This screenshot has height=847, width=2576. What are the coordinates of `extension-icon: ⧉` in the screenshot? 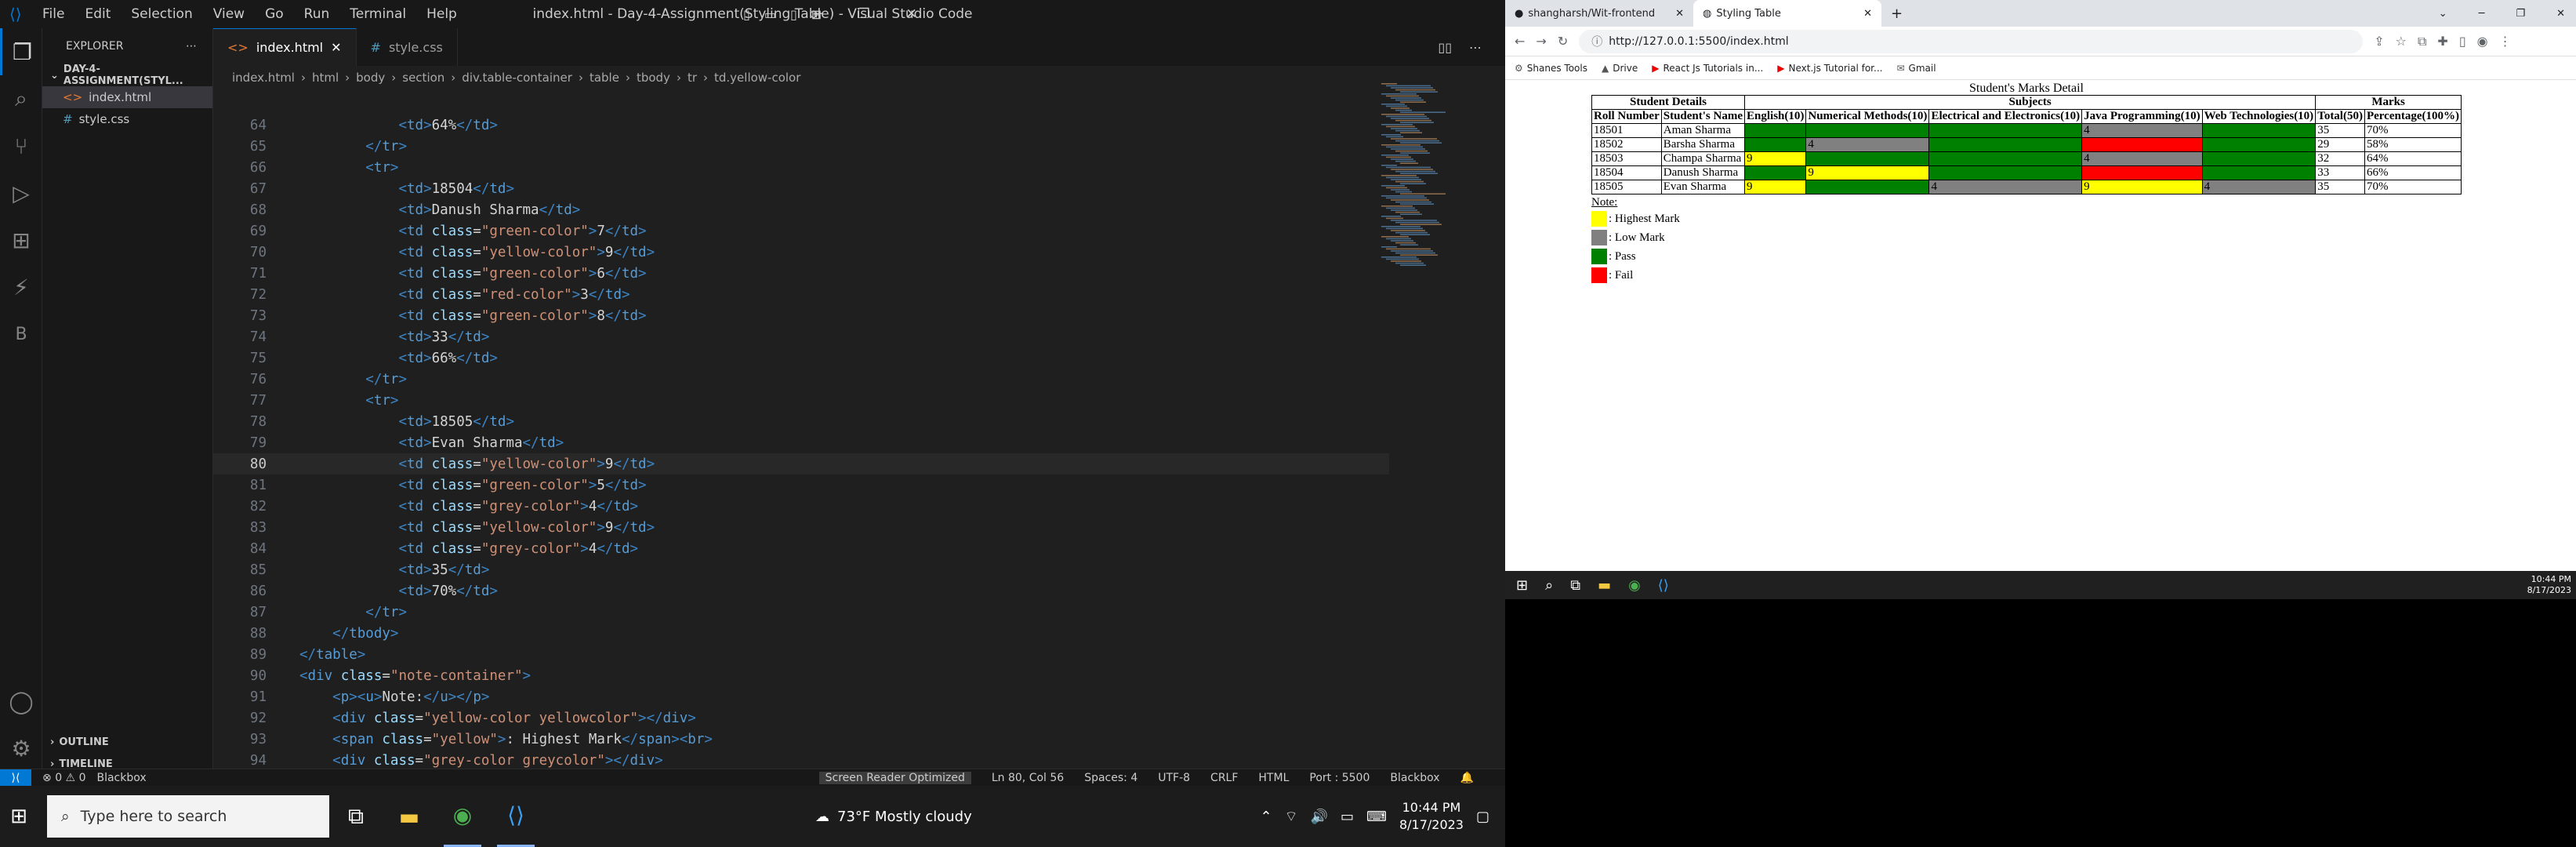 It's located at (2422, 41).